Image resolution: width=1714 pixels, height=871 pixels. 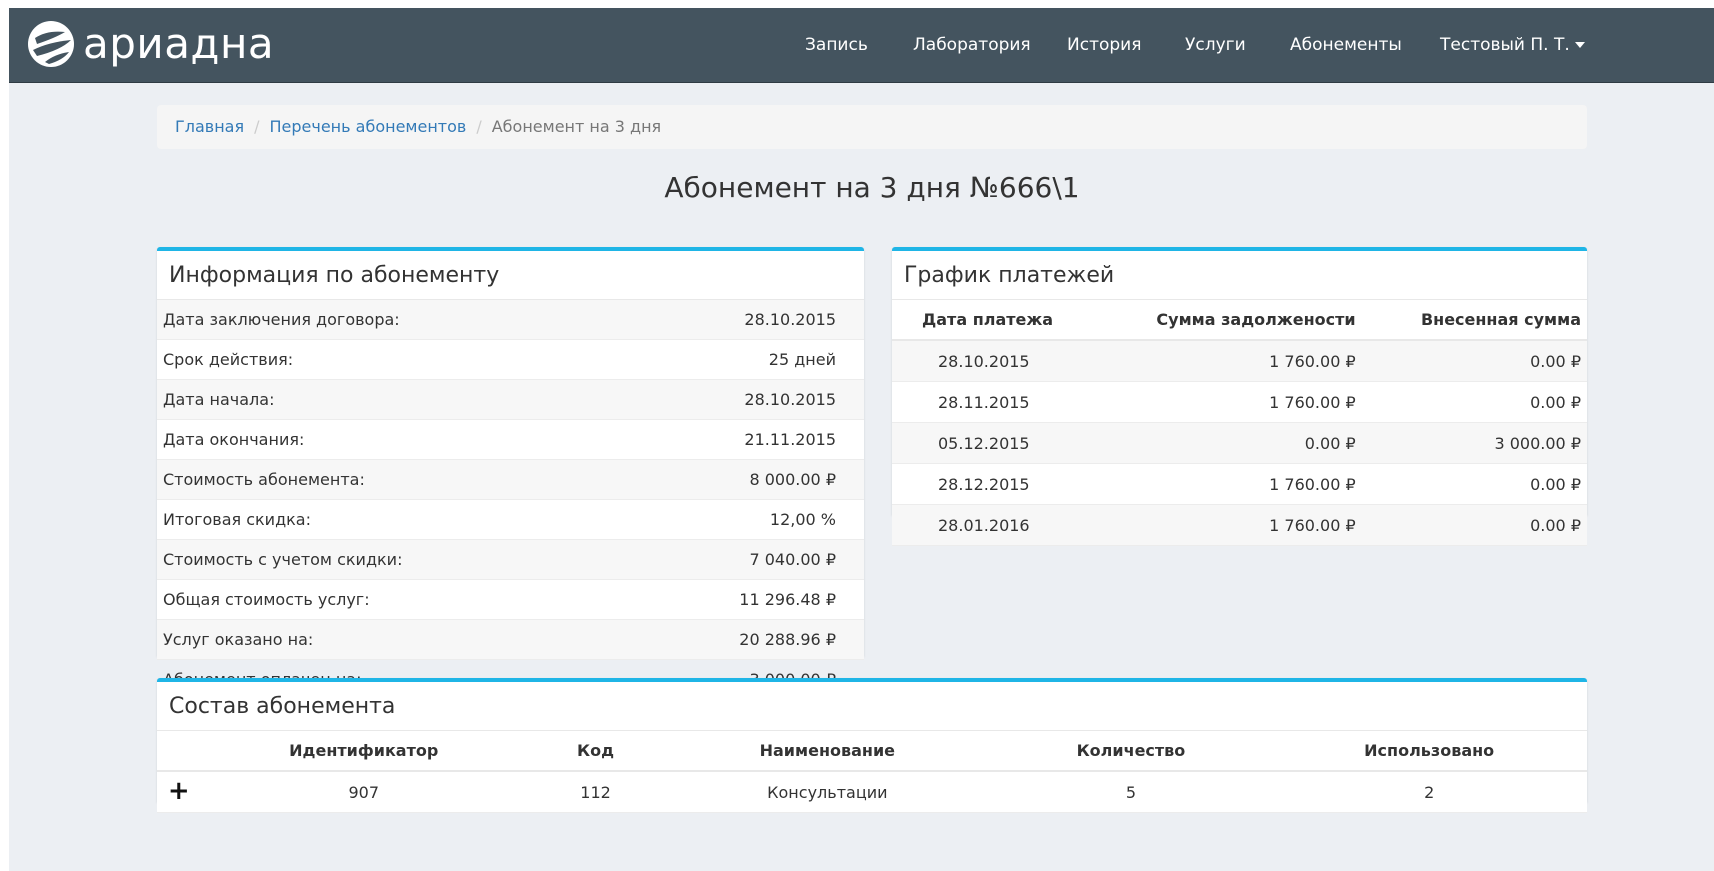 I want to click on payment-date-cell: 28.10.2015, so click(x=995, y=361).